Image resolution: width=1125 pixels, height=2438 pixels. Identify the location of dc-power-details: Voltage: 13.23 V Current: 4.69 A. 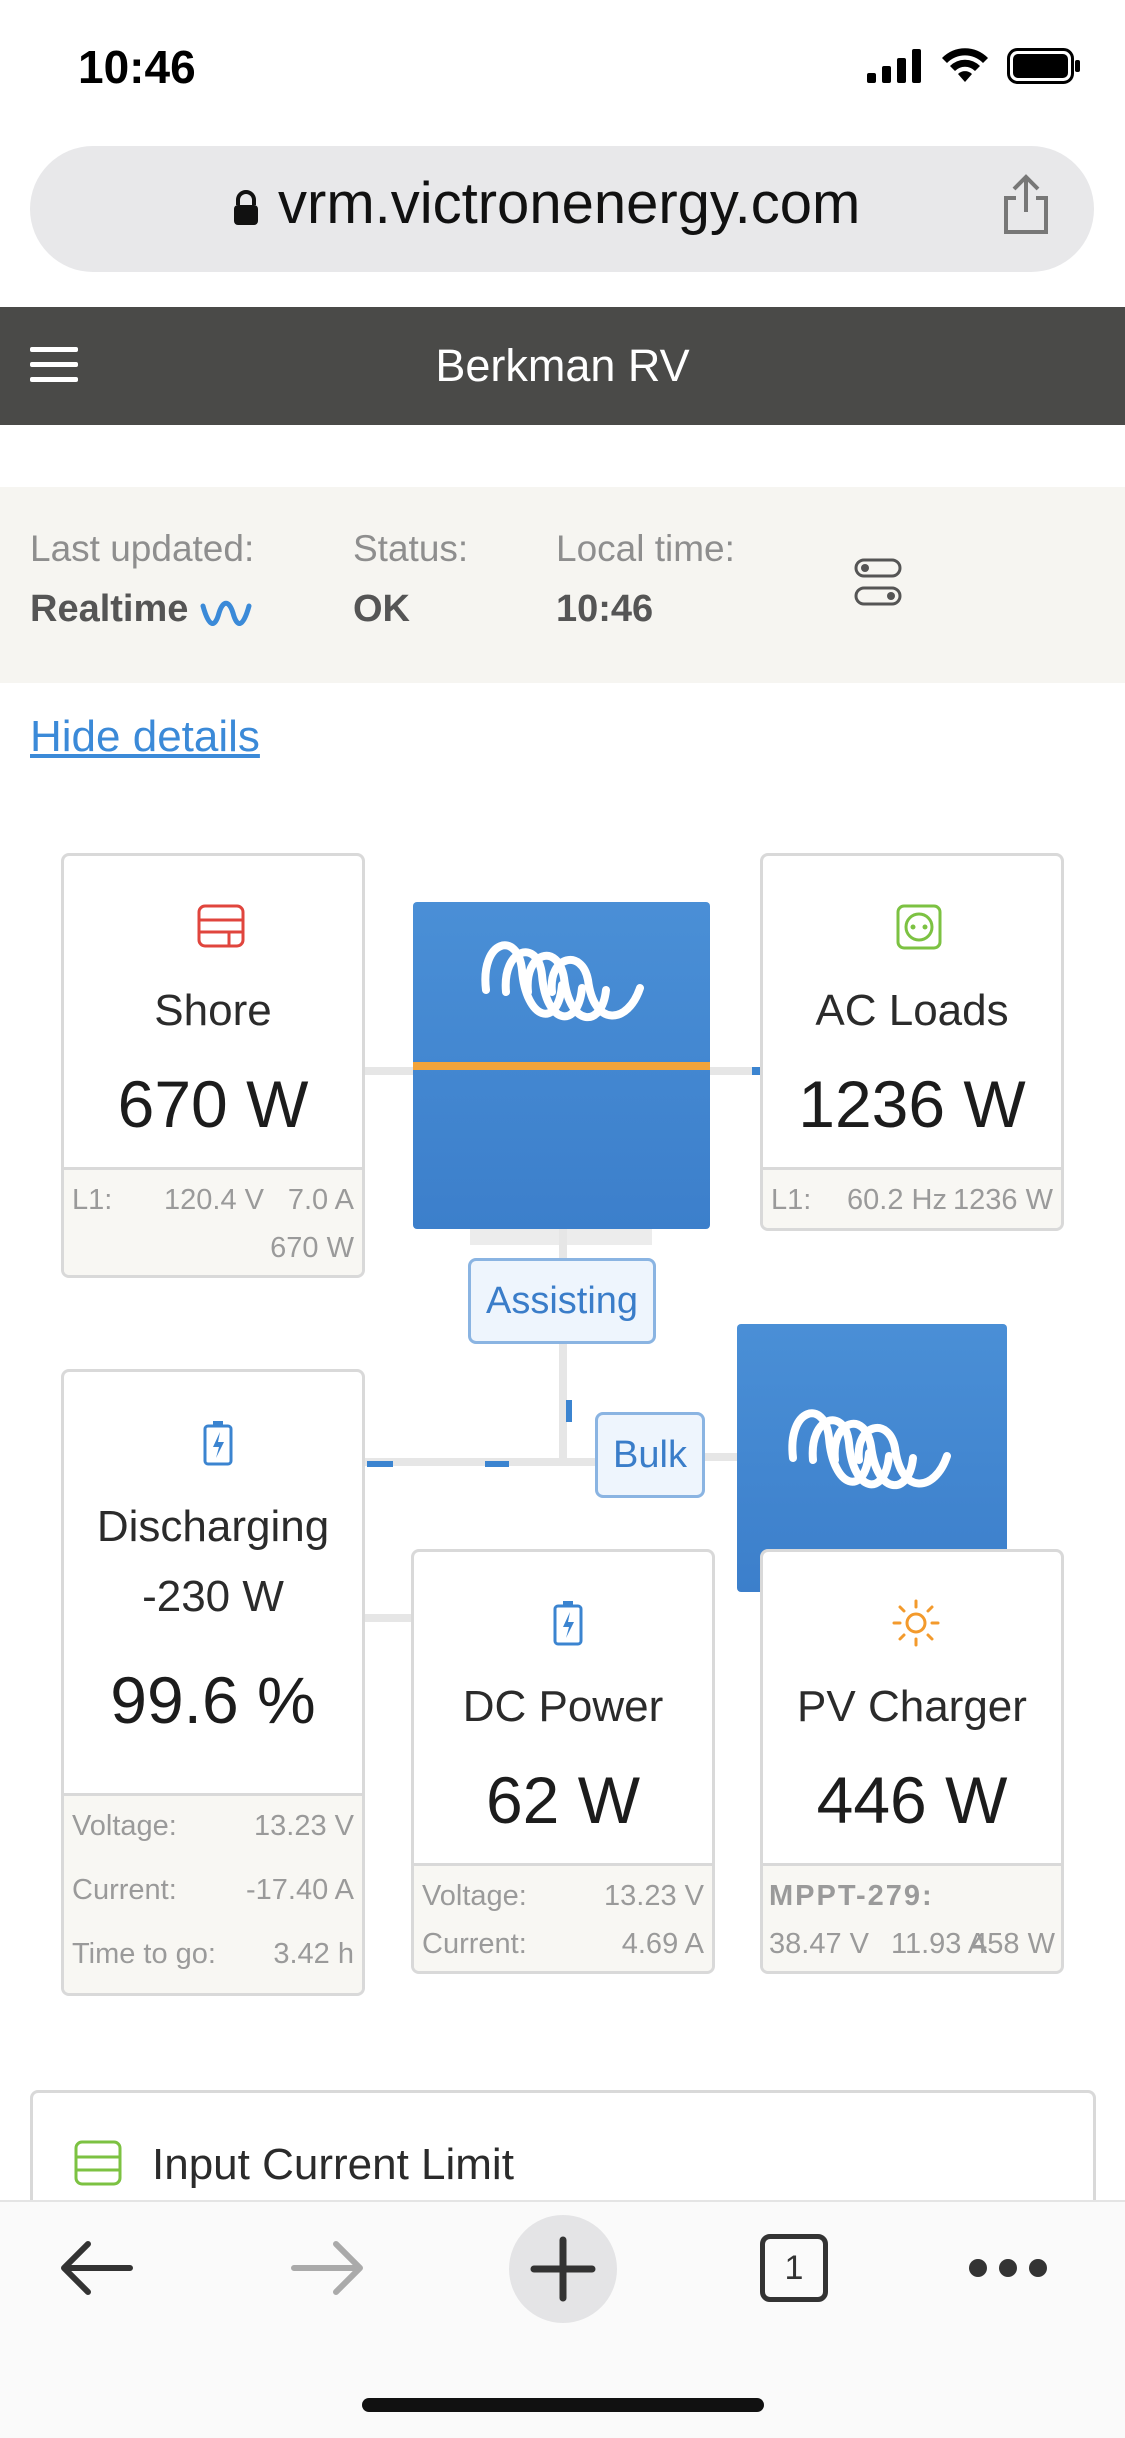
(563, 1917).